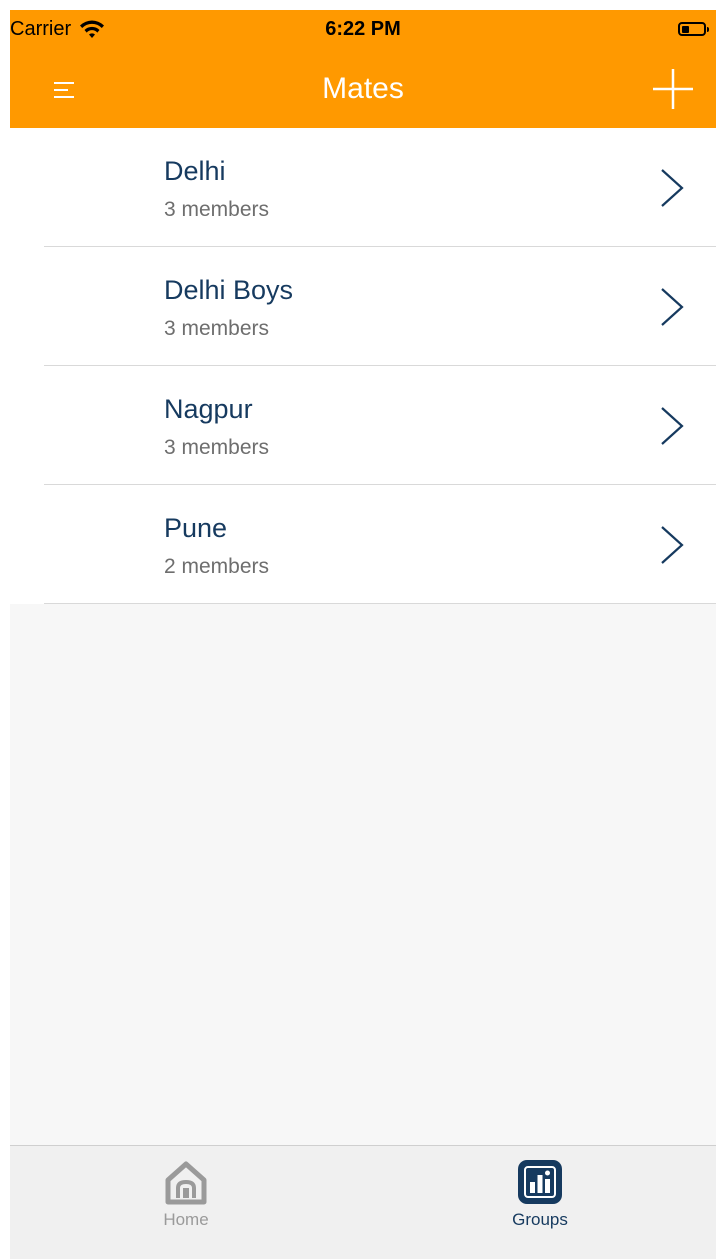  Describe the element at coordinates (186, 1183) in the screenshot. I see `home-icon` at that location.